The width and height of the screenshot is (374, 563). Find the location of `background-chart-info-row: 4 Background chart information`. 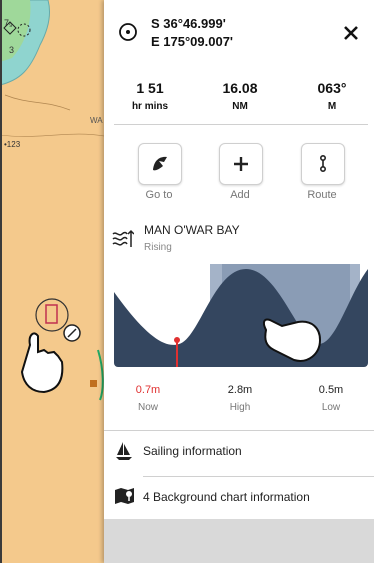

background-chart-info-row: 4 Background chart information is located at coordinates (239, 499).